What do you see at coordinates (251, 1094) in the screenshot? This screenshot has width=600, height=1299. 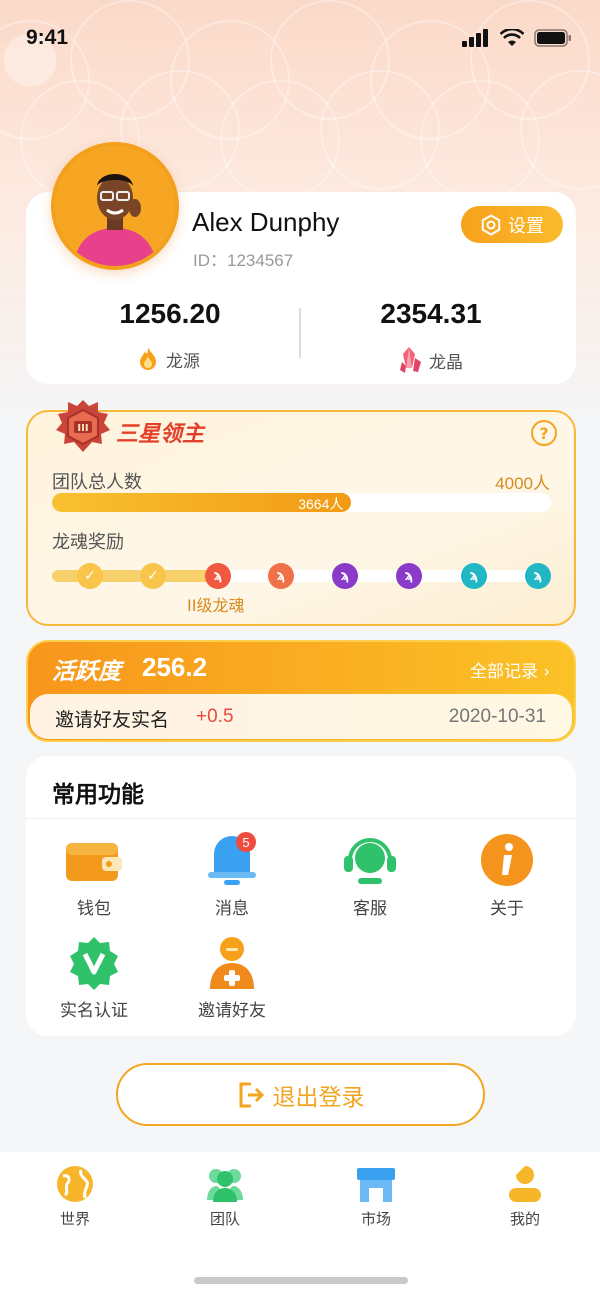 I see `logout-icon` at bounding box center [251, 1094].